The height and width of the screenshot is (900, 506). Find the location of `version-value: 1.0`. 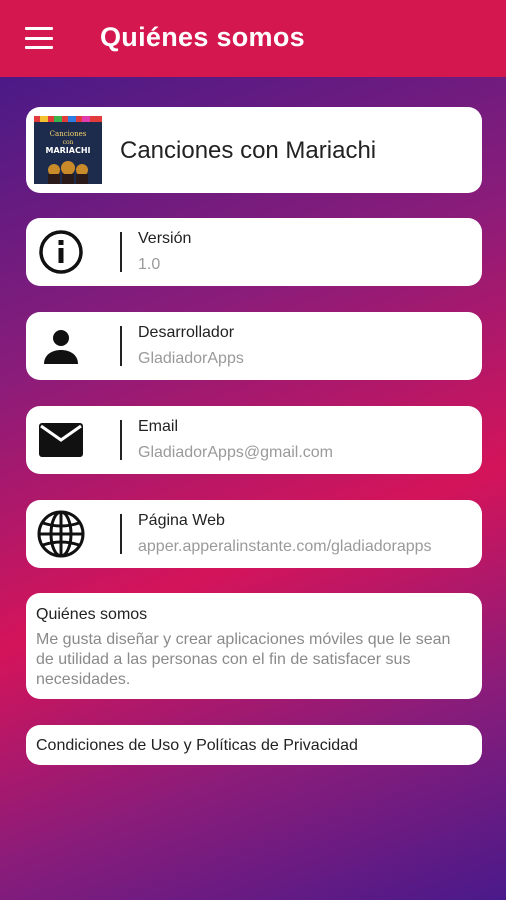

version-value: 1.0 is located at coordinates (149, 264).